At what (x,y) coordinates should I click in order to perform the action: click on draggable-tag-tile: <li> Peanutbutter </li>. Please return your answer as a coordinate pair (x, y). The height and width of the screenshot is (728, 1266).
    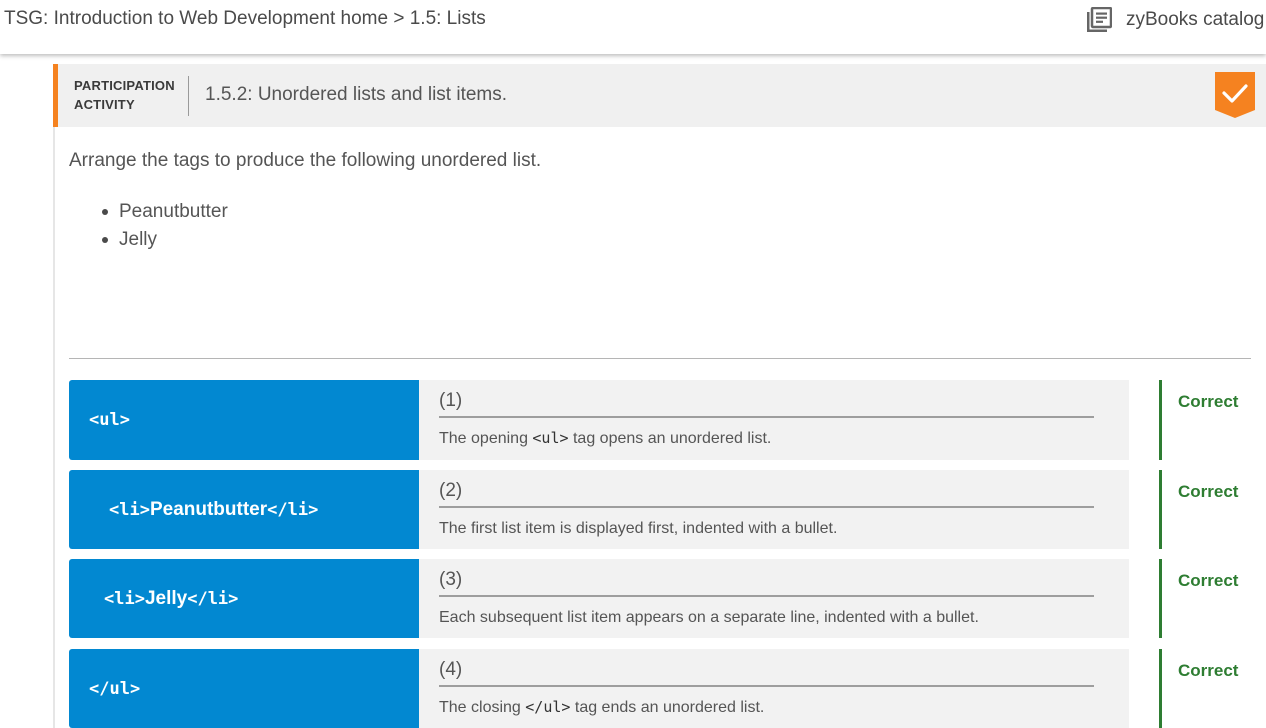
    Looking at the image, I should click on (244, 509).